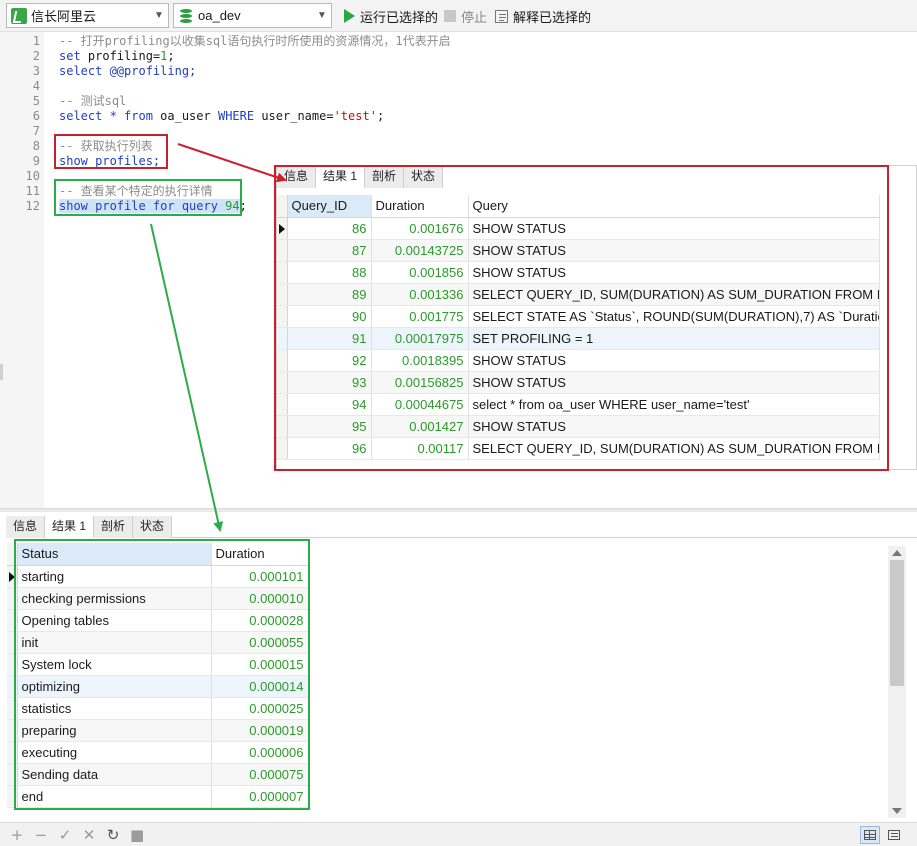 Image resolution: width=917 pixels, height=846 pixels. I want to click on column-header-status: Status, so click(114, 554).